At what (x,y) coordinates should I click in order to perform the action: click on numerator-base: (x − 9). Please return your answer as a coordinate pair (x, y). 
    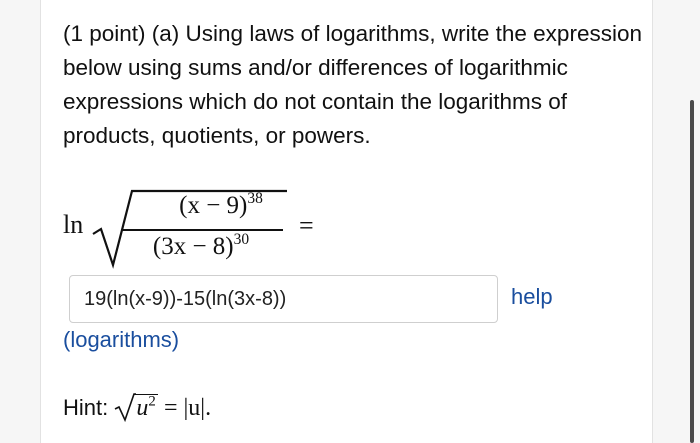
    Looking at the image, I should click on (213, 205).